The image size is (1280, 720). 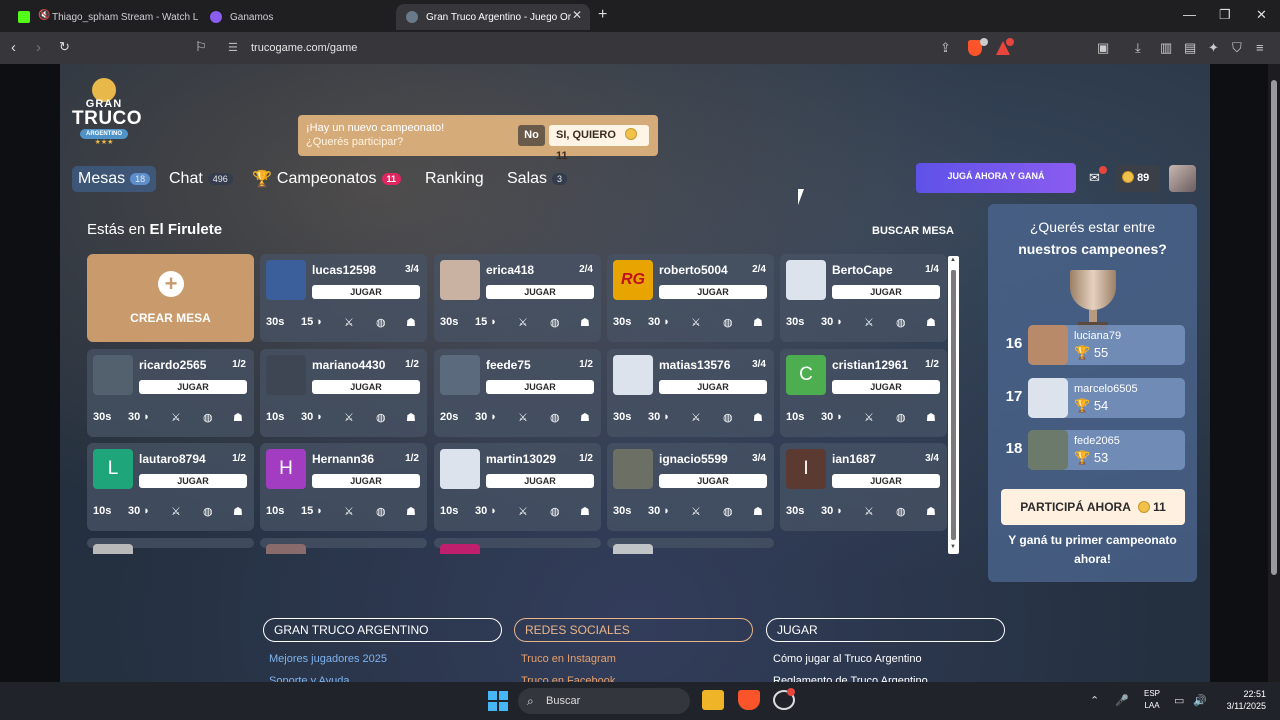 I want to click on download-icon: ⤓, so click(x=1138, y=48).